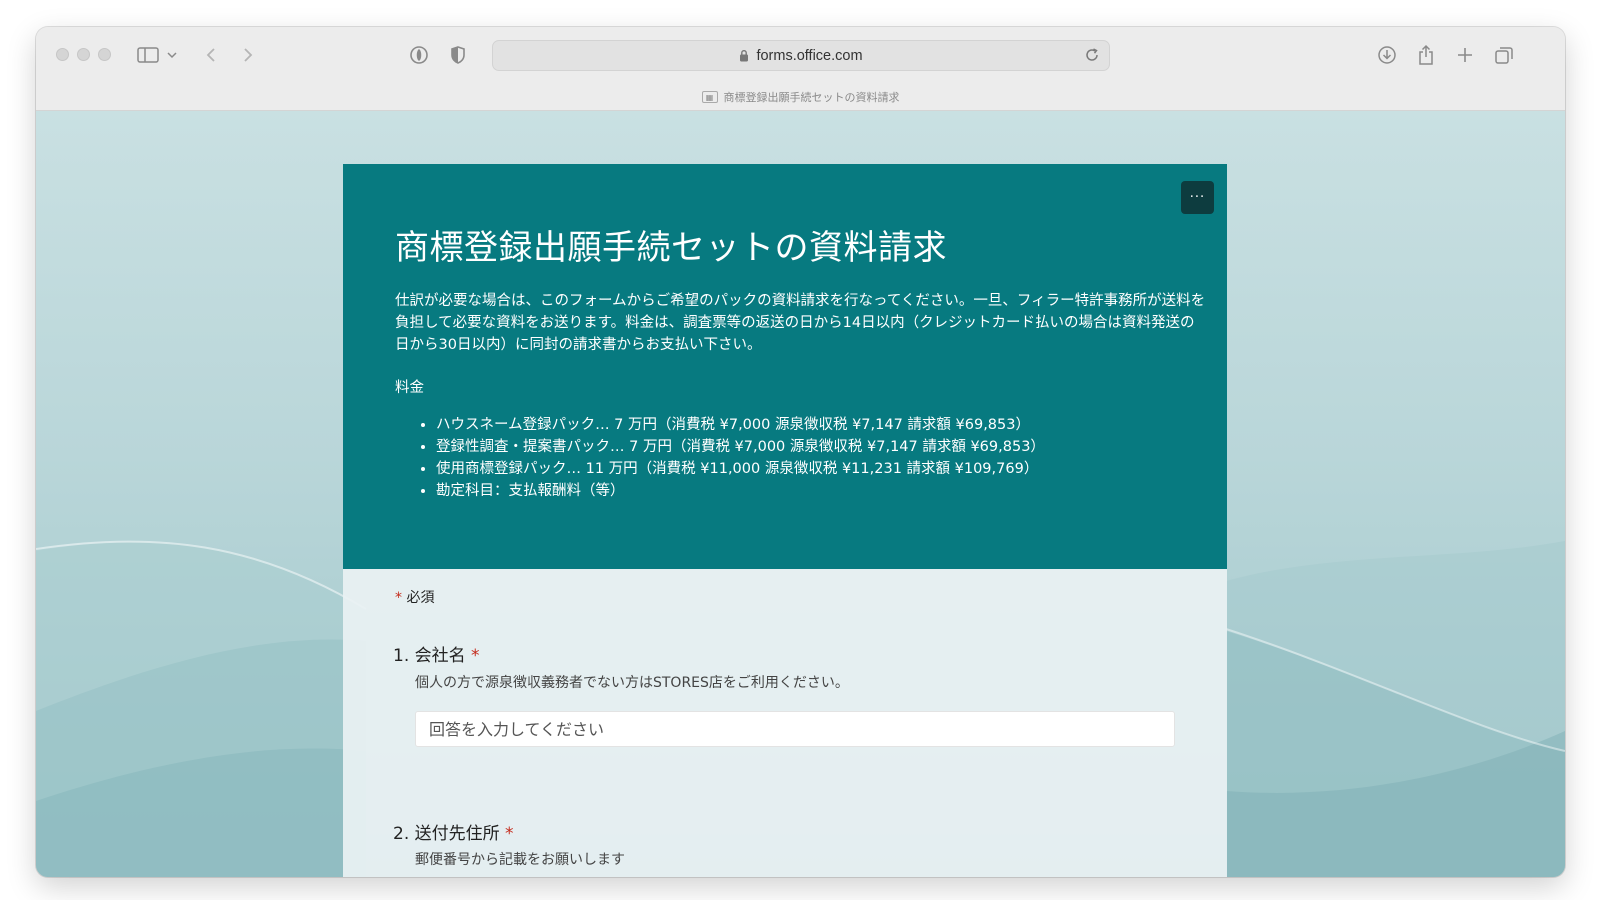  I want to click on form-title: 商標登録出願手続セットの資料請求, so click(671, 248).